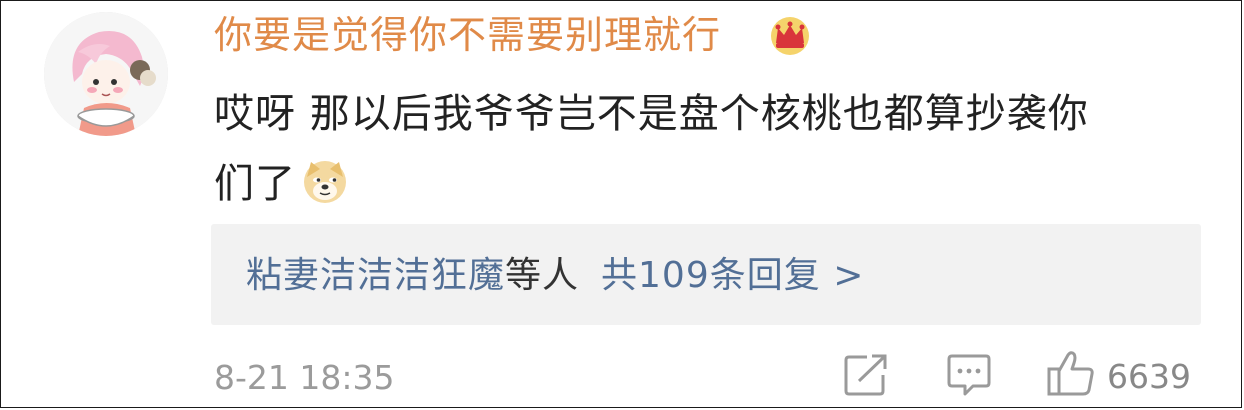  Describe the element at coordinates (790, 36) in the screenshot. I see `crown-icon` at that location.